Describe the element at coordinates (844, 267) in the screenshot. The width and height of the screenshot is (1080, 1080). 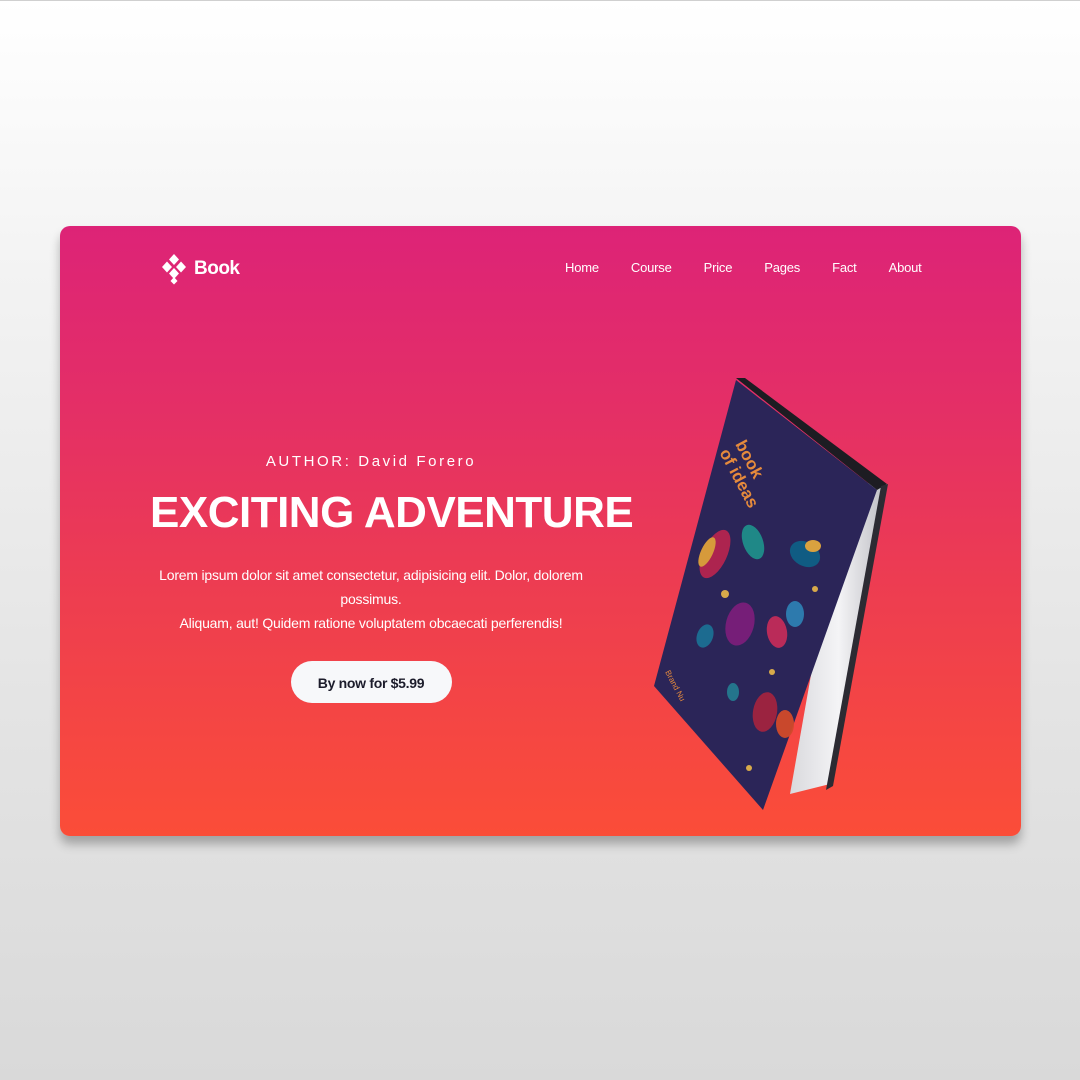
I see `nav-item-fact: Fact` at that location.